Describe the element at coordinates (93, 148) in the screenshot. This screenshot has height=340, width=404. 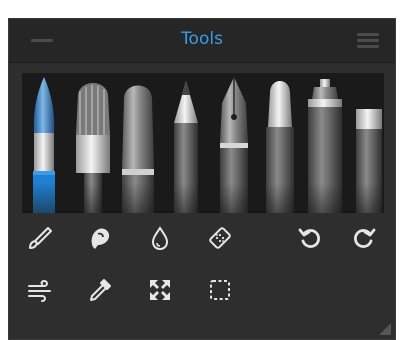
I see `flat-brush` at that location.